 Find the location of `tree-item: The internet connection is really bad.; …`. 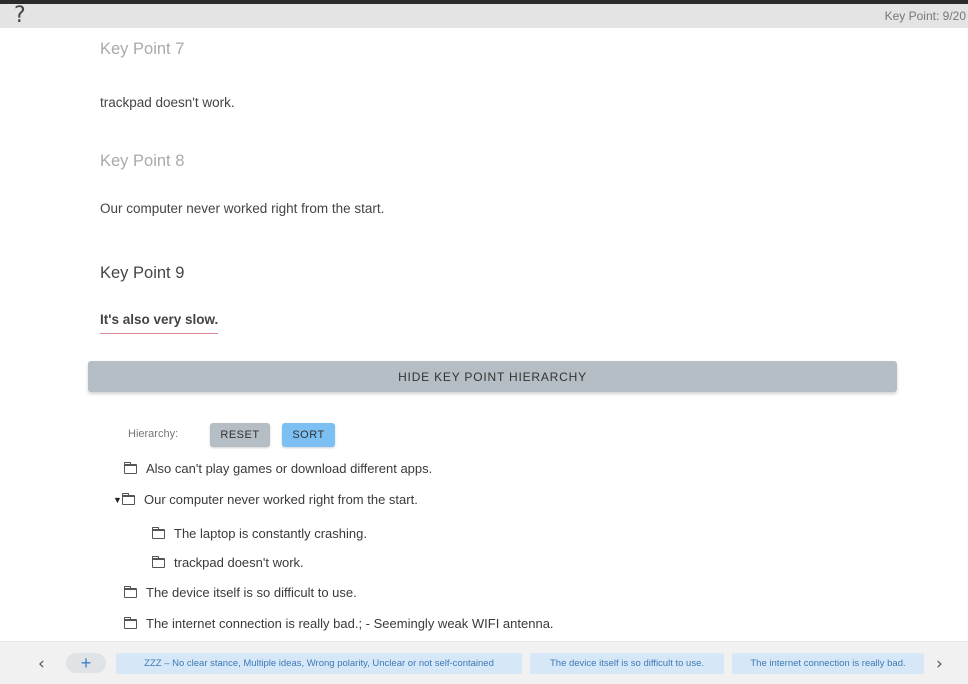

tree-item: The internet connection is really bad.; … is located at coordinates (339, 623).